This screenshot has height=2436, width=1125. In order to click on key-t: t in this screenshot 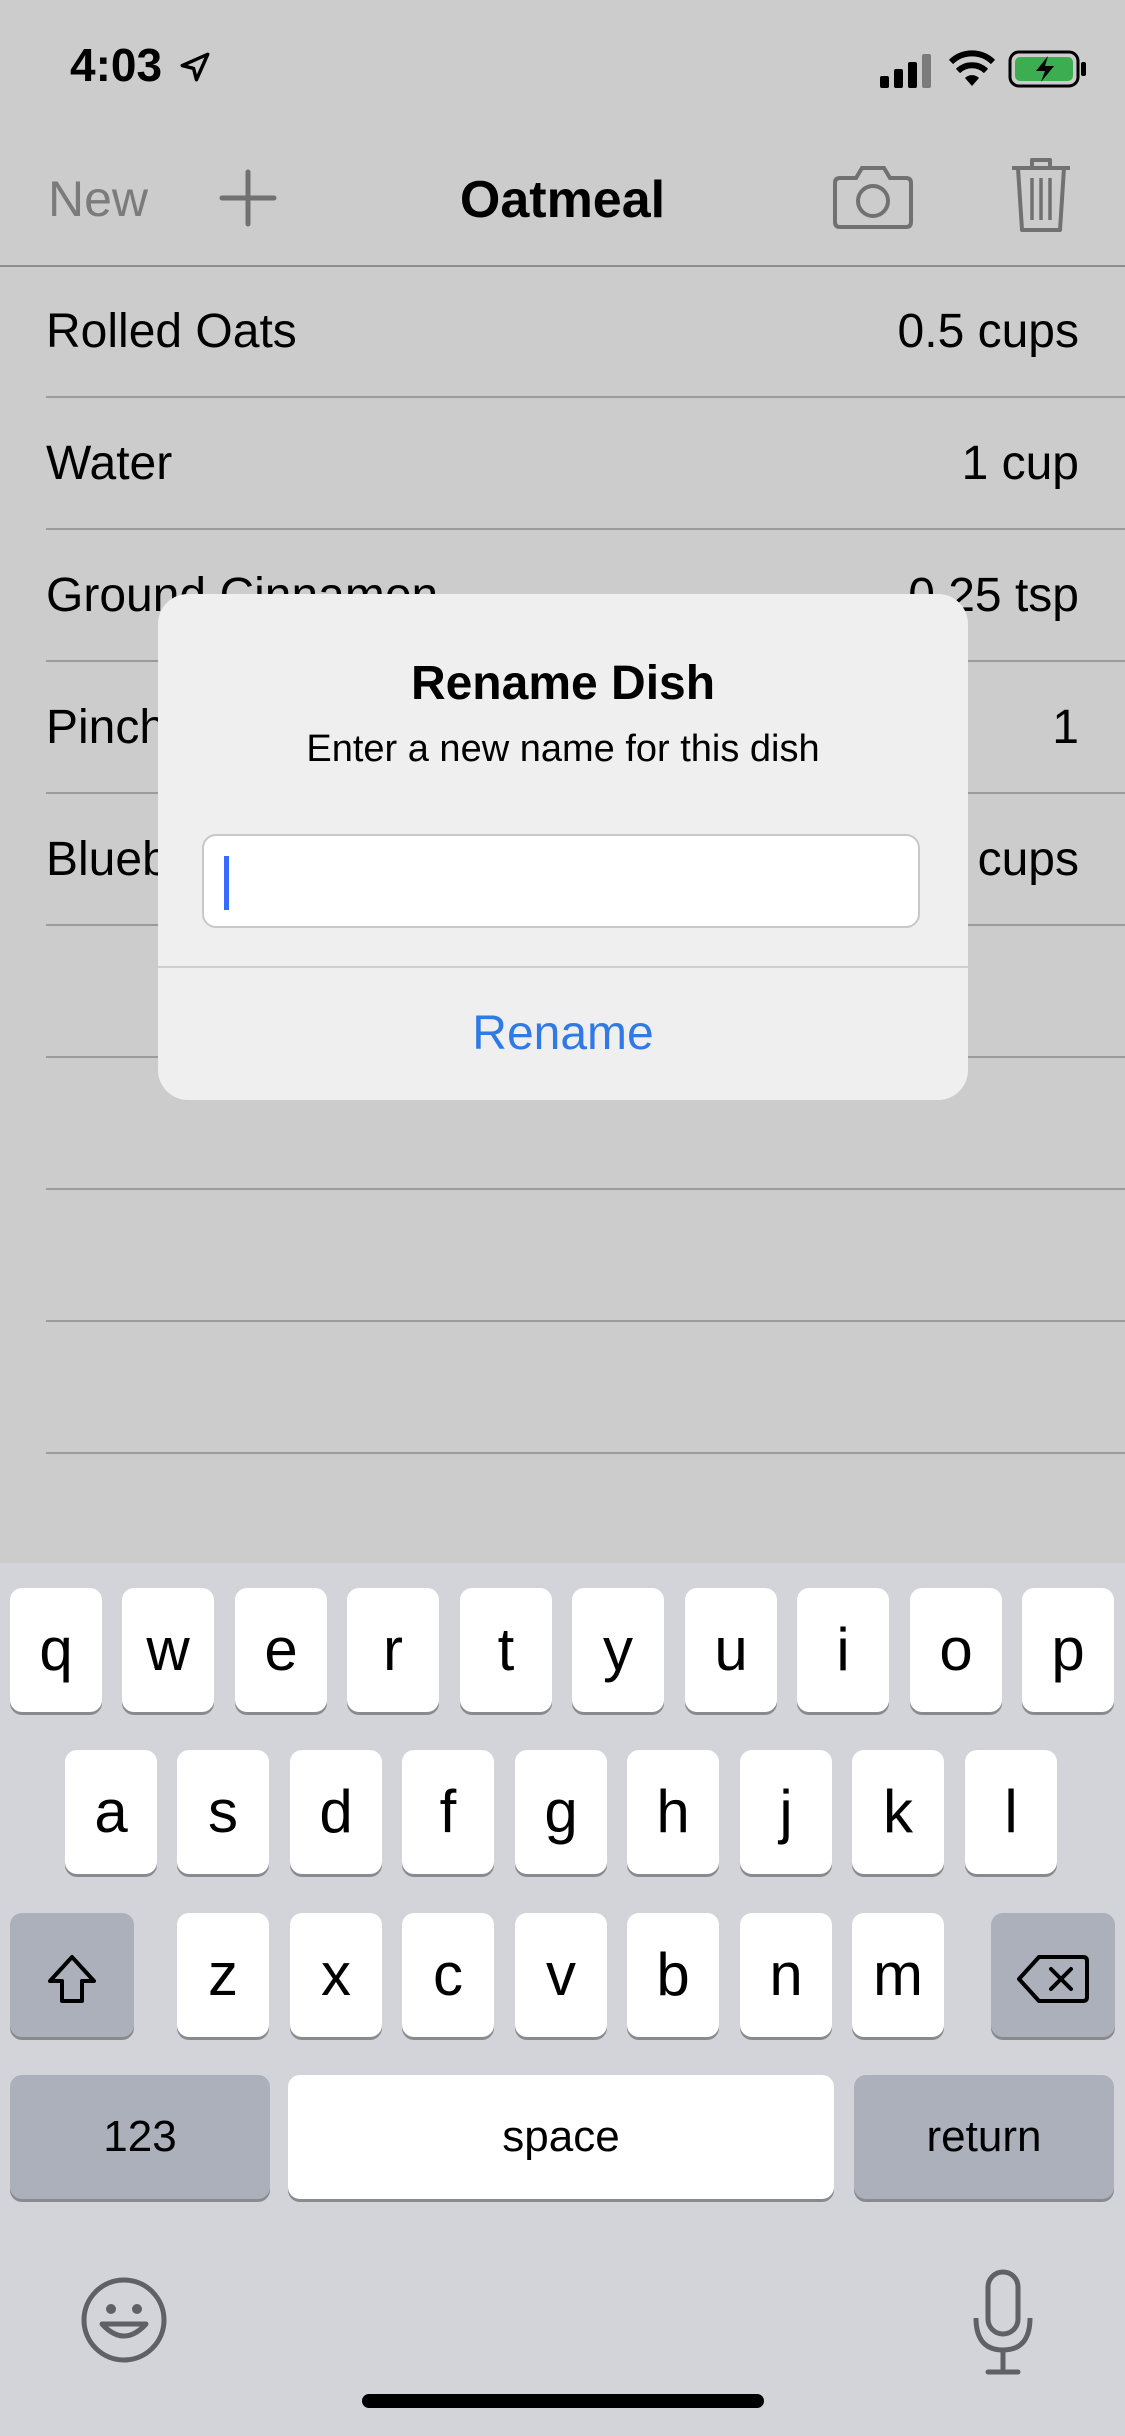, I will do `click(506, 1650)`.